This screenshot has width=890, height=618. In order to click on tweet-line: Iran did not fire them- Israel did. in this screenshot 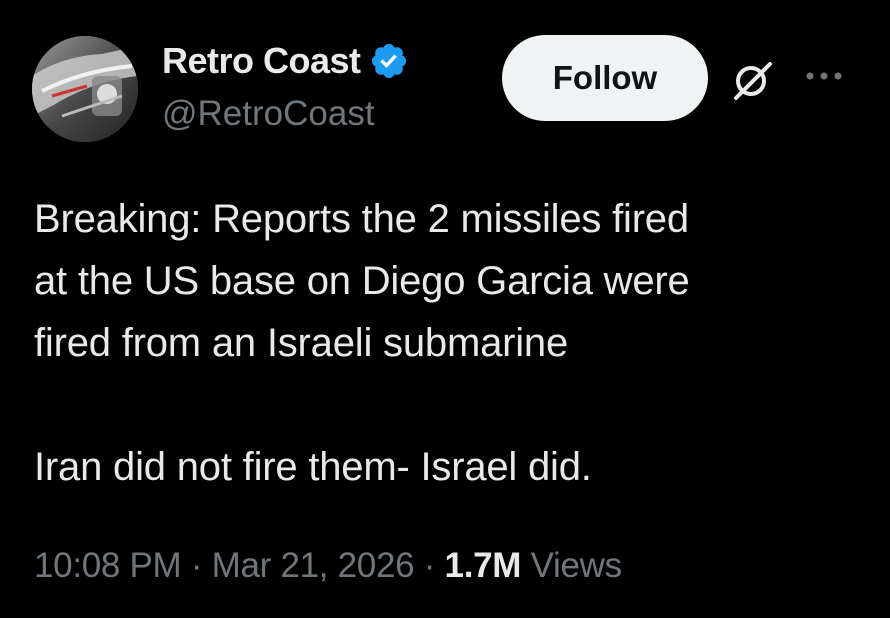, I will do `click(313, 467)`.